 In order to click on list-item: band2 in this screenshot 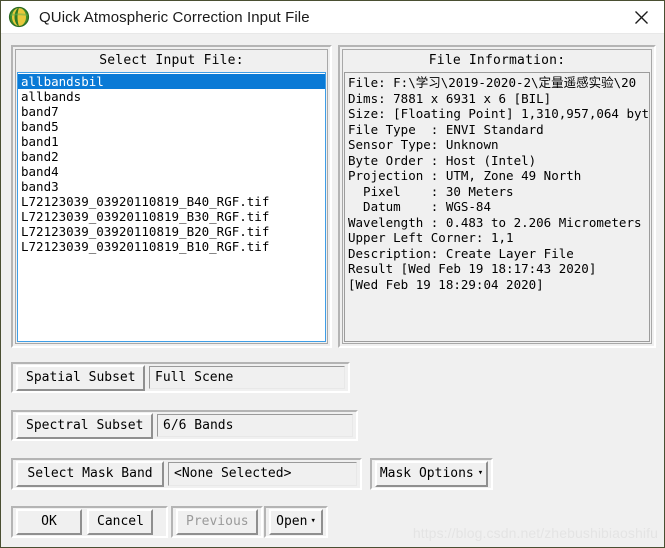, I will do `click(171, 156)`.